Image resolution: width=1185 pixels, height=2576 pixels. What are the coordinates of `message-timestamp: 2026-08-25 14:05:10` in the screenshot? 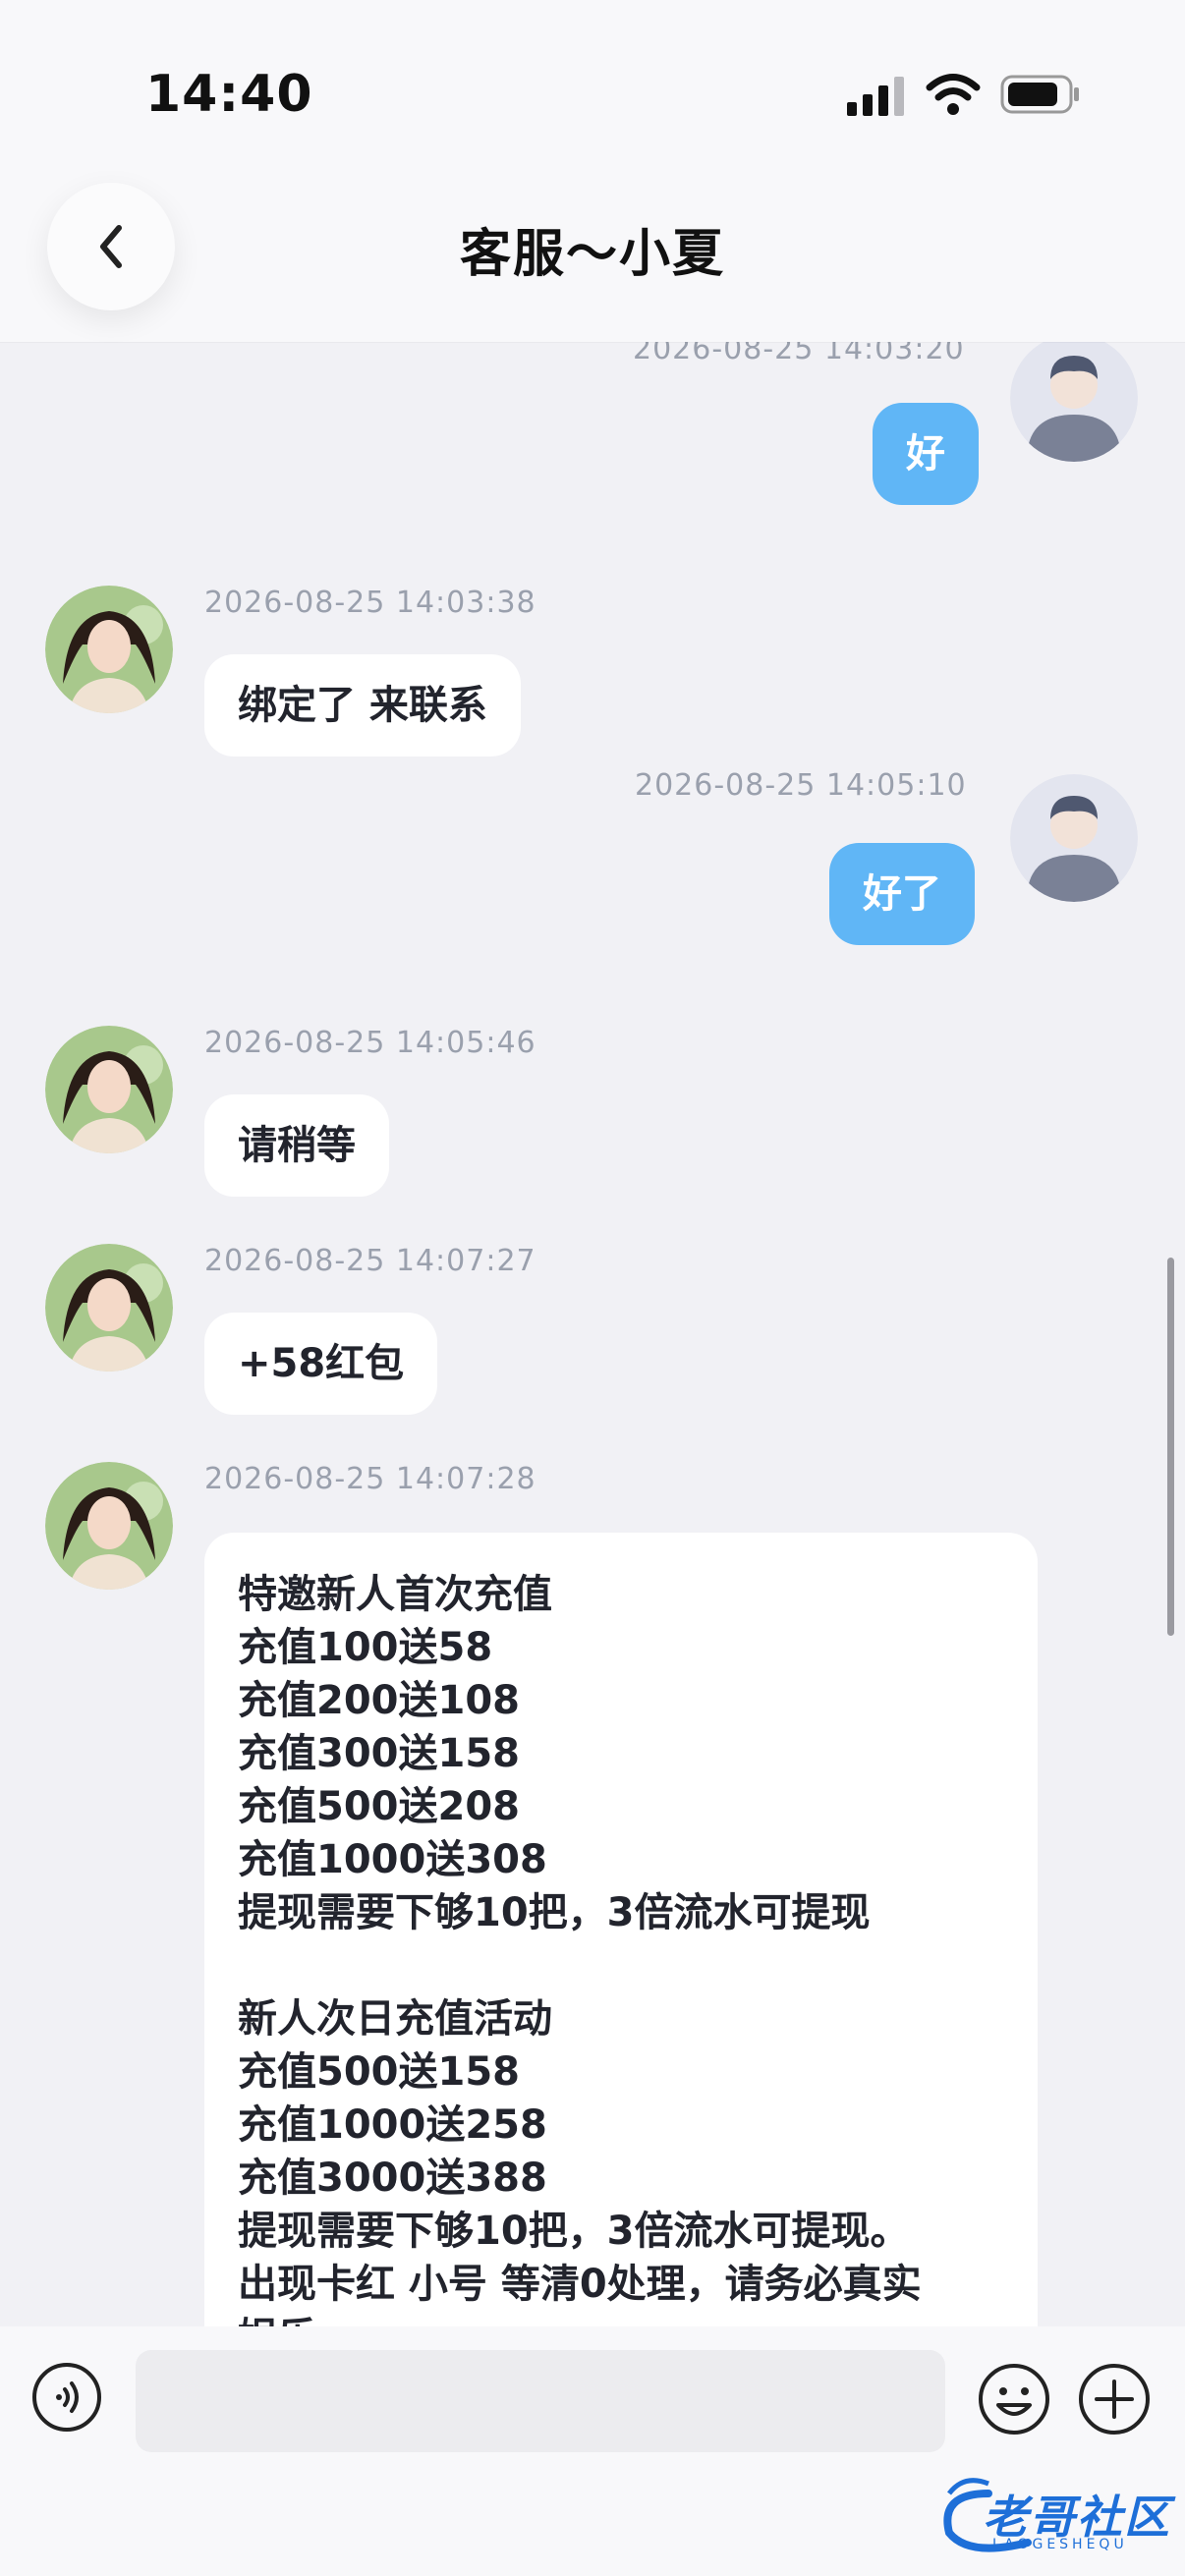 It's located at (801, 785).